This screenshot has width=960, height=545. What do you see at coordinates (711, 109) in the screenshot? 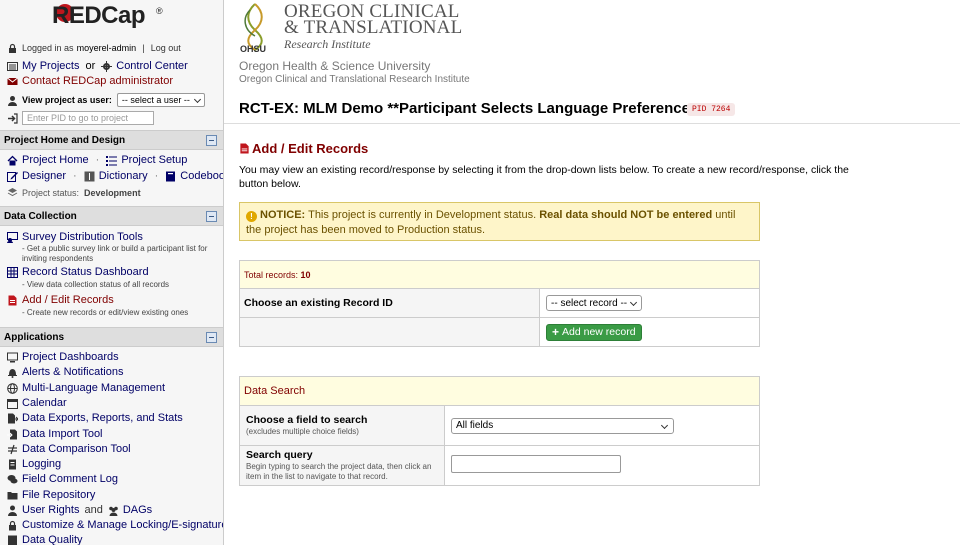
I see `project-id-badge: PID 7264` at bounding box center [711, 109].